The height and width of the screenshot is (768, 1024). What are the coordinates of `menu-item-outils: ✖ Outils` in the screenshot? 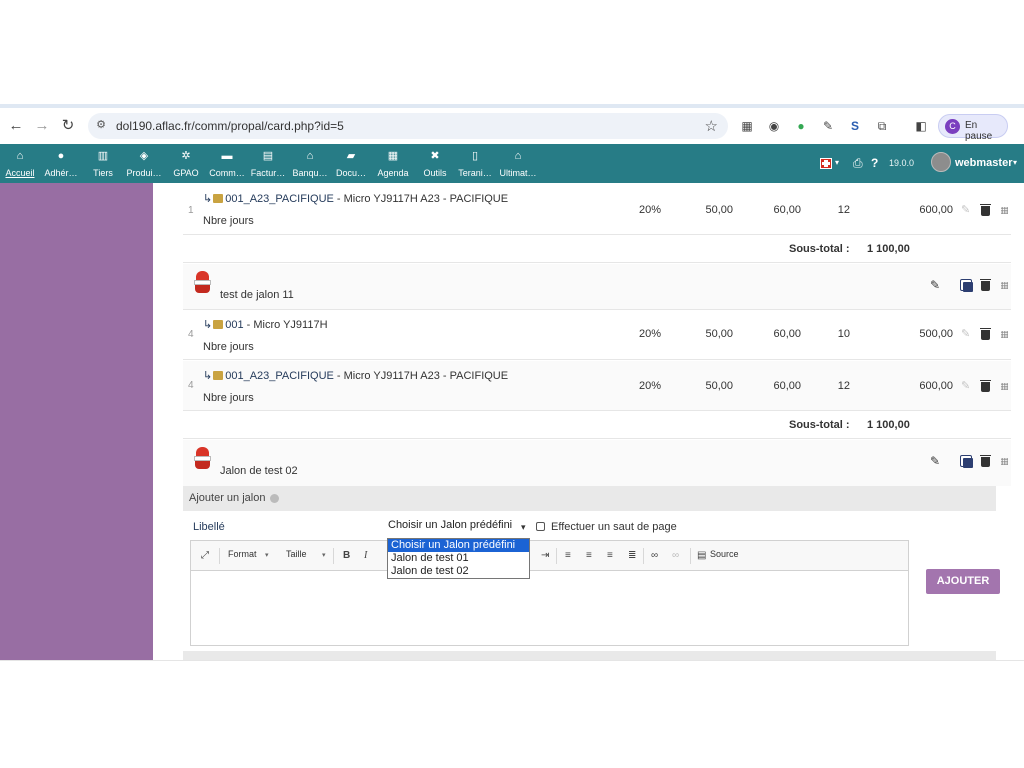 It's located at (435, 163).